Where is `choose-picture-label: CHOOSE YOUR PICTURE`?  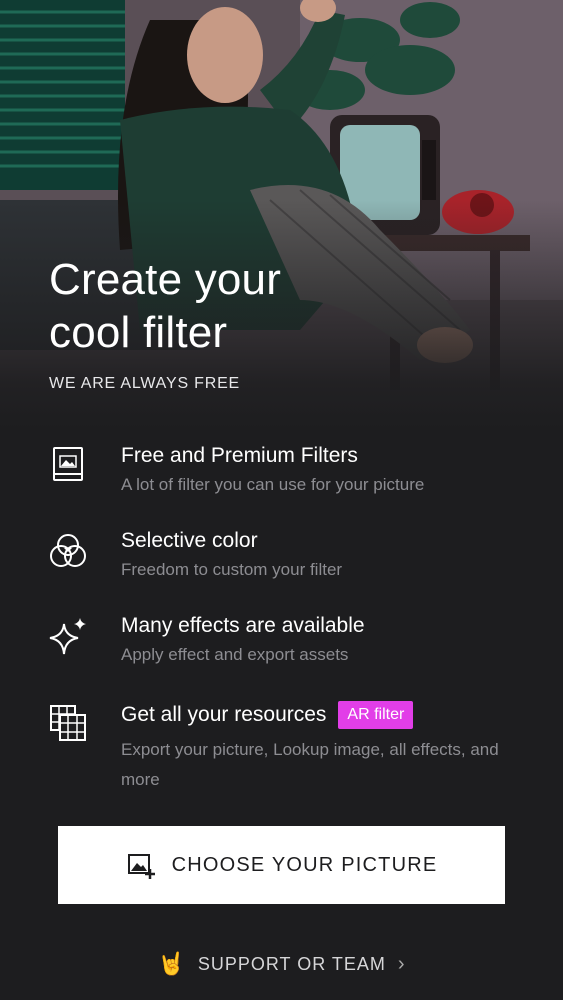
choose-picture-label: CHOOSE YOUR PICTURE is located at coordinates (304, 864).